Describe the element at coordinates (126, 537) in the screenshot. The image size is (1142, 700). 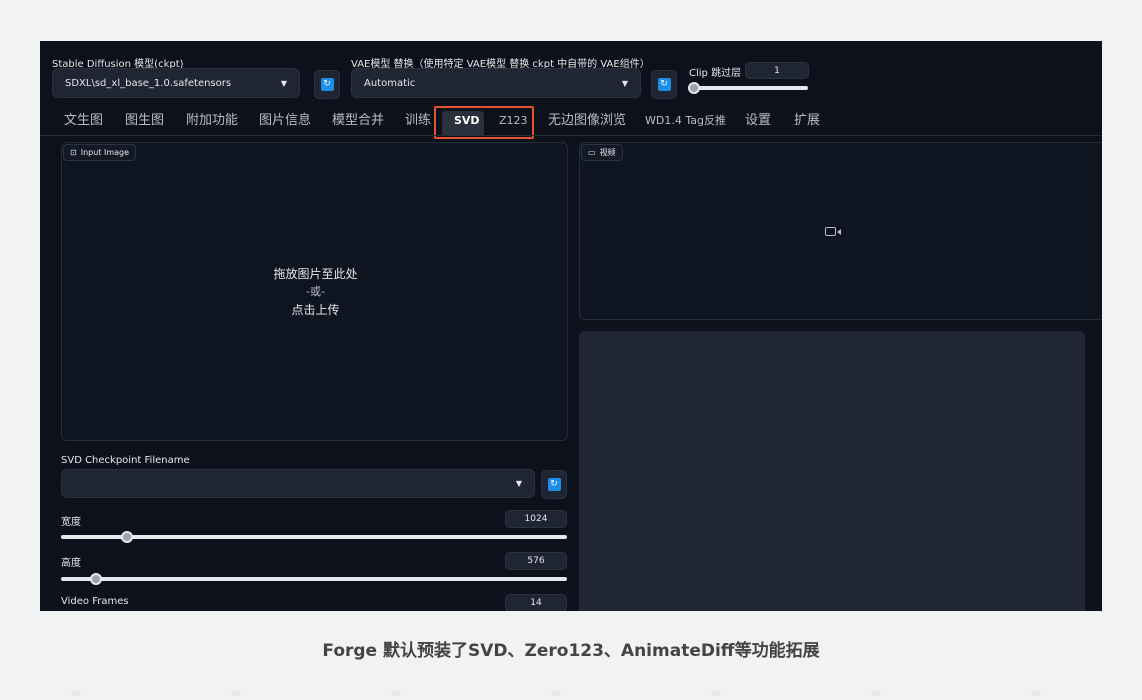
I see `width-slider-handle` at that location.